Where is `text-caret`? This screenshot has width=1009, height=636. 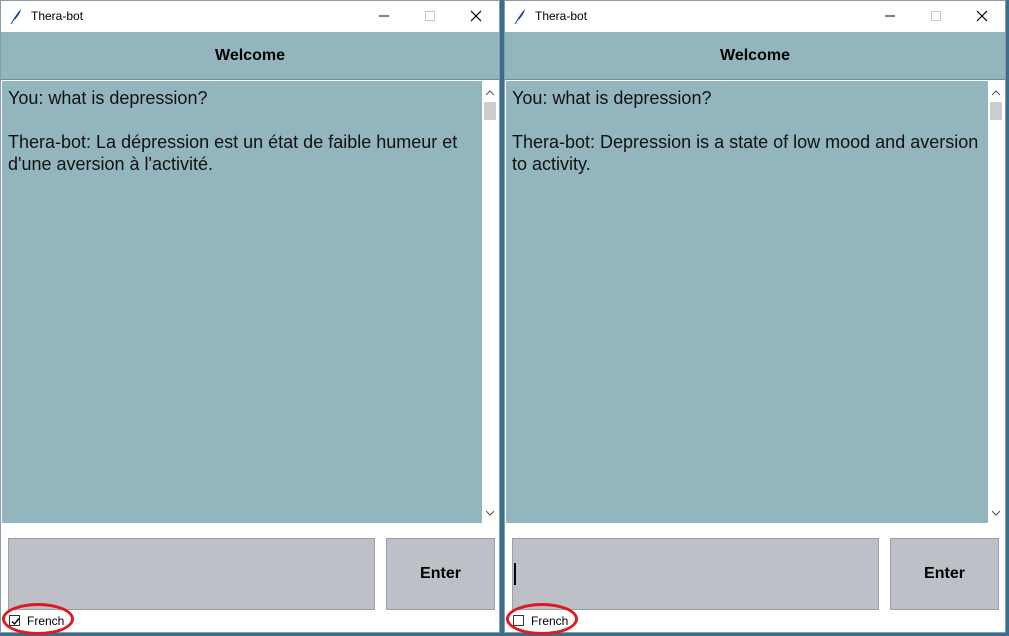
text-caret is located at coordinates (515, 574).